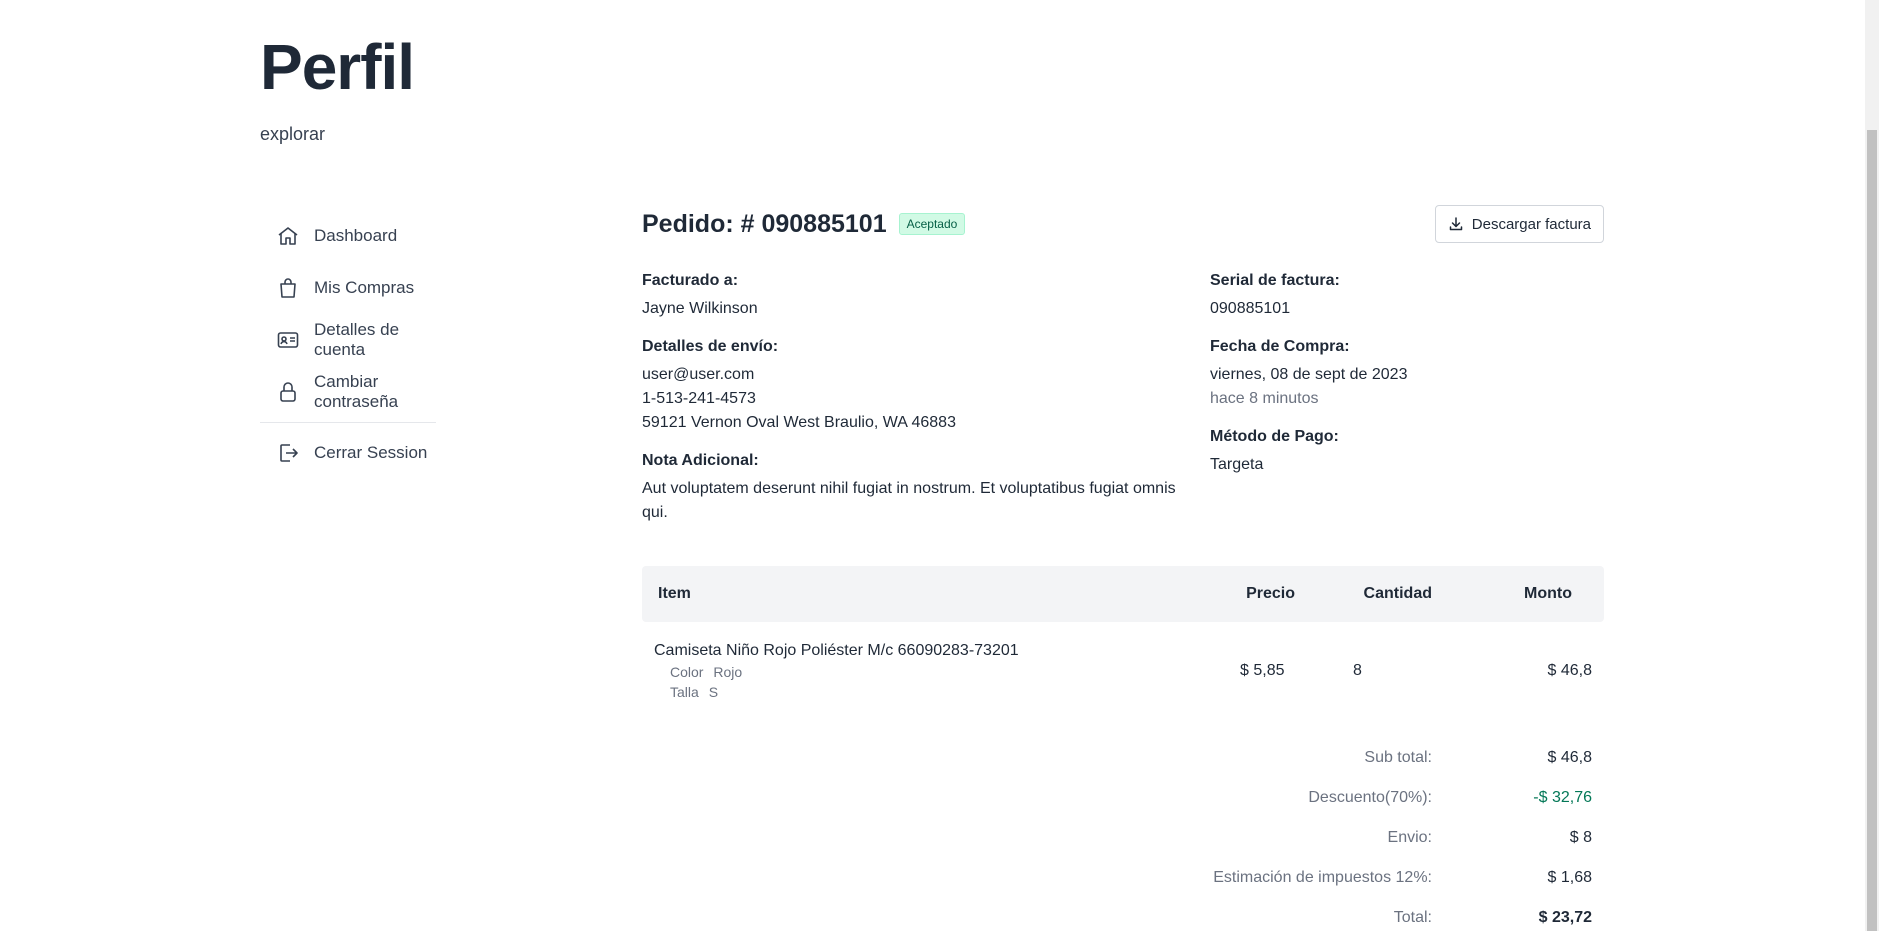 Image resolution: width=1879 pixels, height=931 pixels. Describe the element at coordinates (699, 398) in the screenshot. I see `shipping-phone: 1-513-241-4573` at that location.